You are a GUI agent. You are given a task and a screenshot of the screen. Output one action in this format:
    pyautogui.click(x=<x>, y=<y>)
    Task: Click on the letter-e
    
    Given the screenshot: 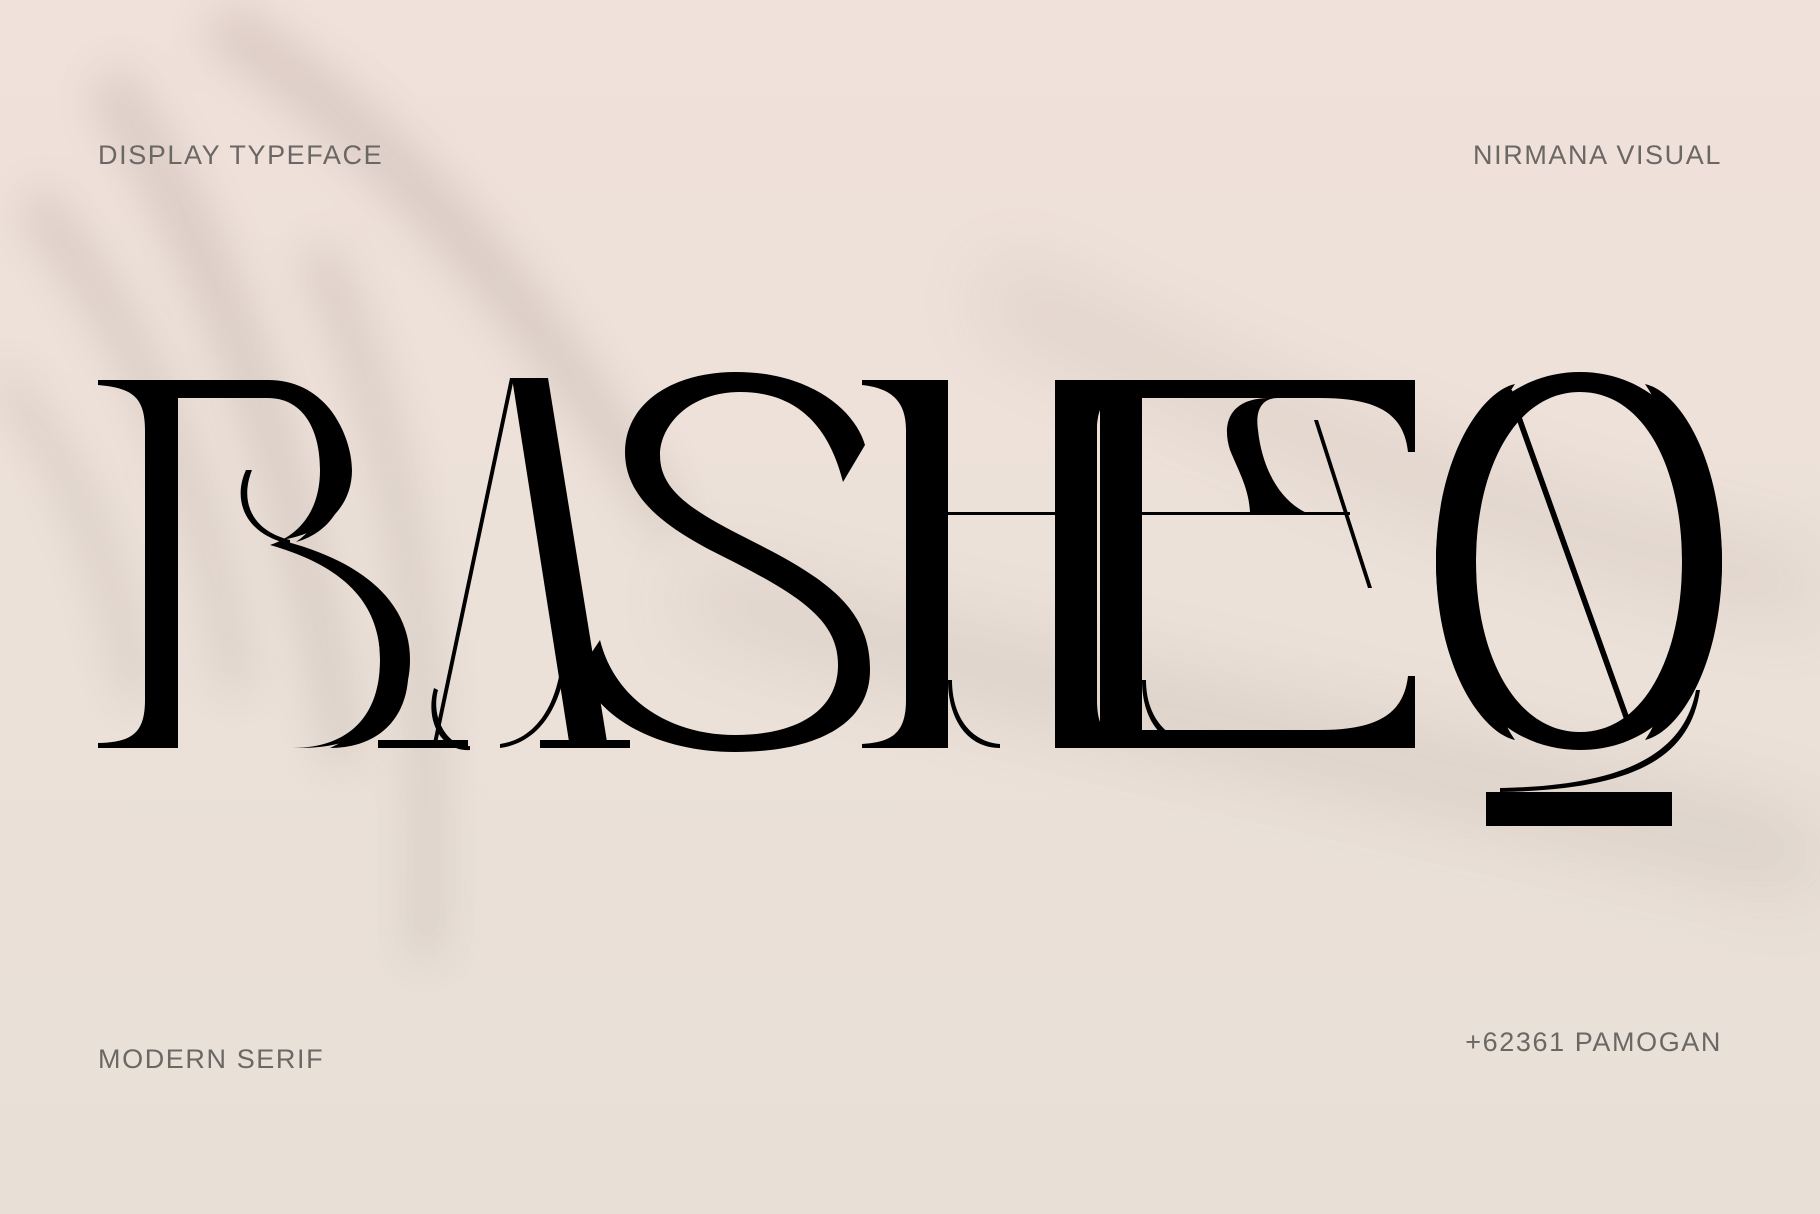 What is the action you would take?
    pyautogui.click(x=1257, y=564)
    